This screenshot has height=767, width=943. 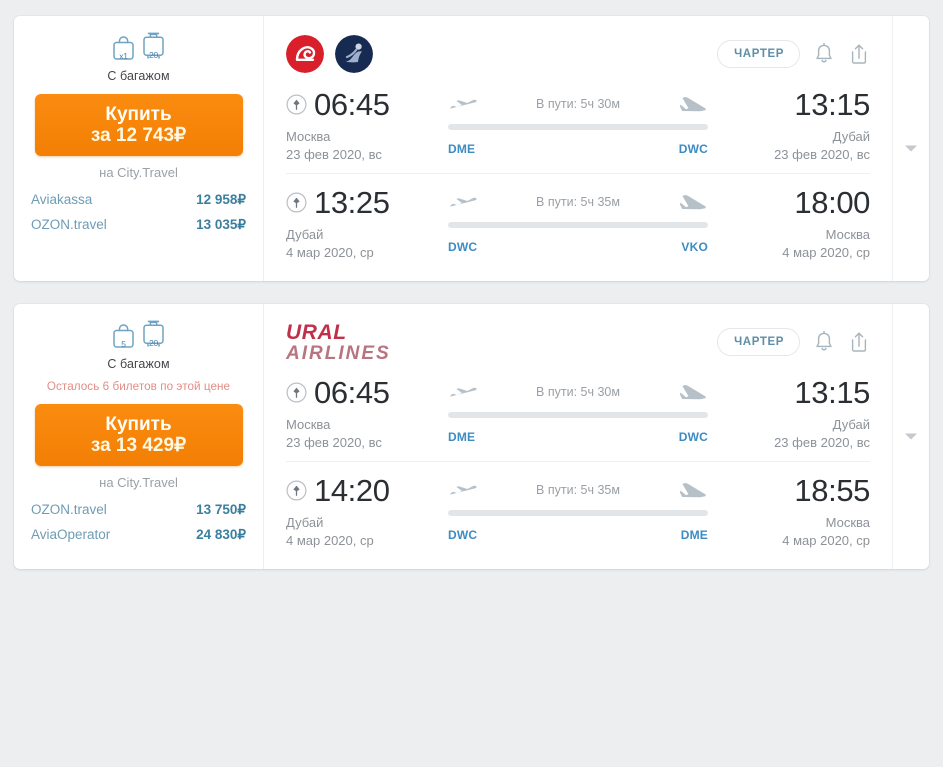 What do you see at coordinates (221, 509) in the screenshot?
I see `agency-price: 13 750₽` at bounding box center [221, 509].